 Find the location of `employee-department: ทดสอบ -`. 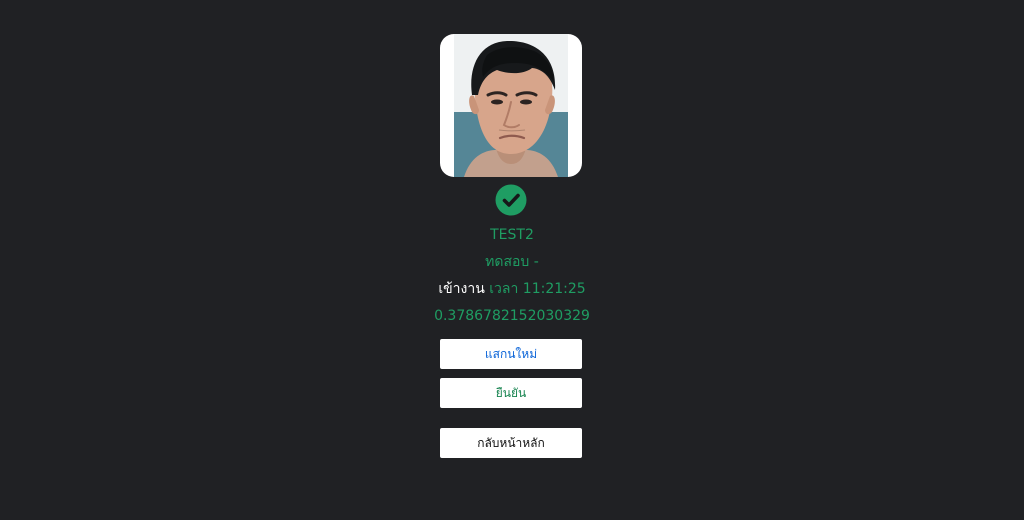

employee-department: ทดสอบ - is located at coordinates (512, 262).